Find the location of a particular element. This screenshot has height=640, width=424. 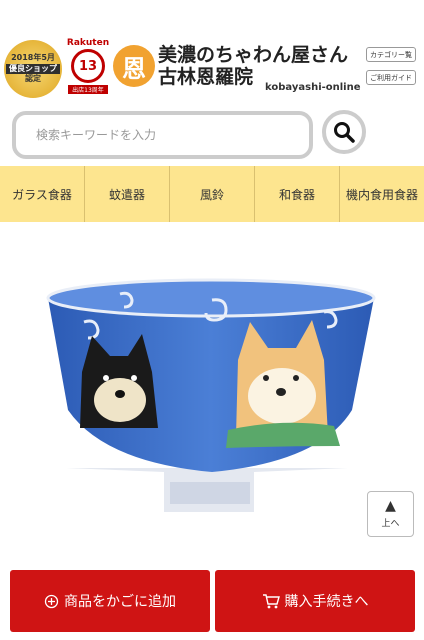

category-nav: ガラス食器 蚊遣器 風鈴 和食器 機内食用食器 is located at coordinates (212, 194).